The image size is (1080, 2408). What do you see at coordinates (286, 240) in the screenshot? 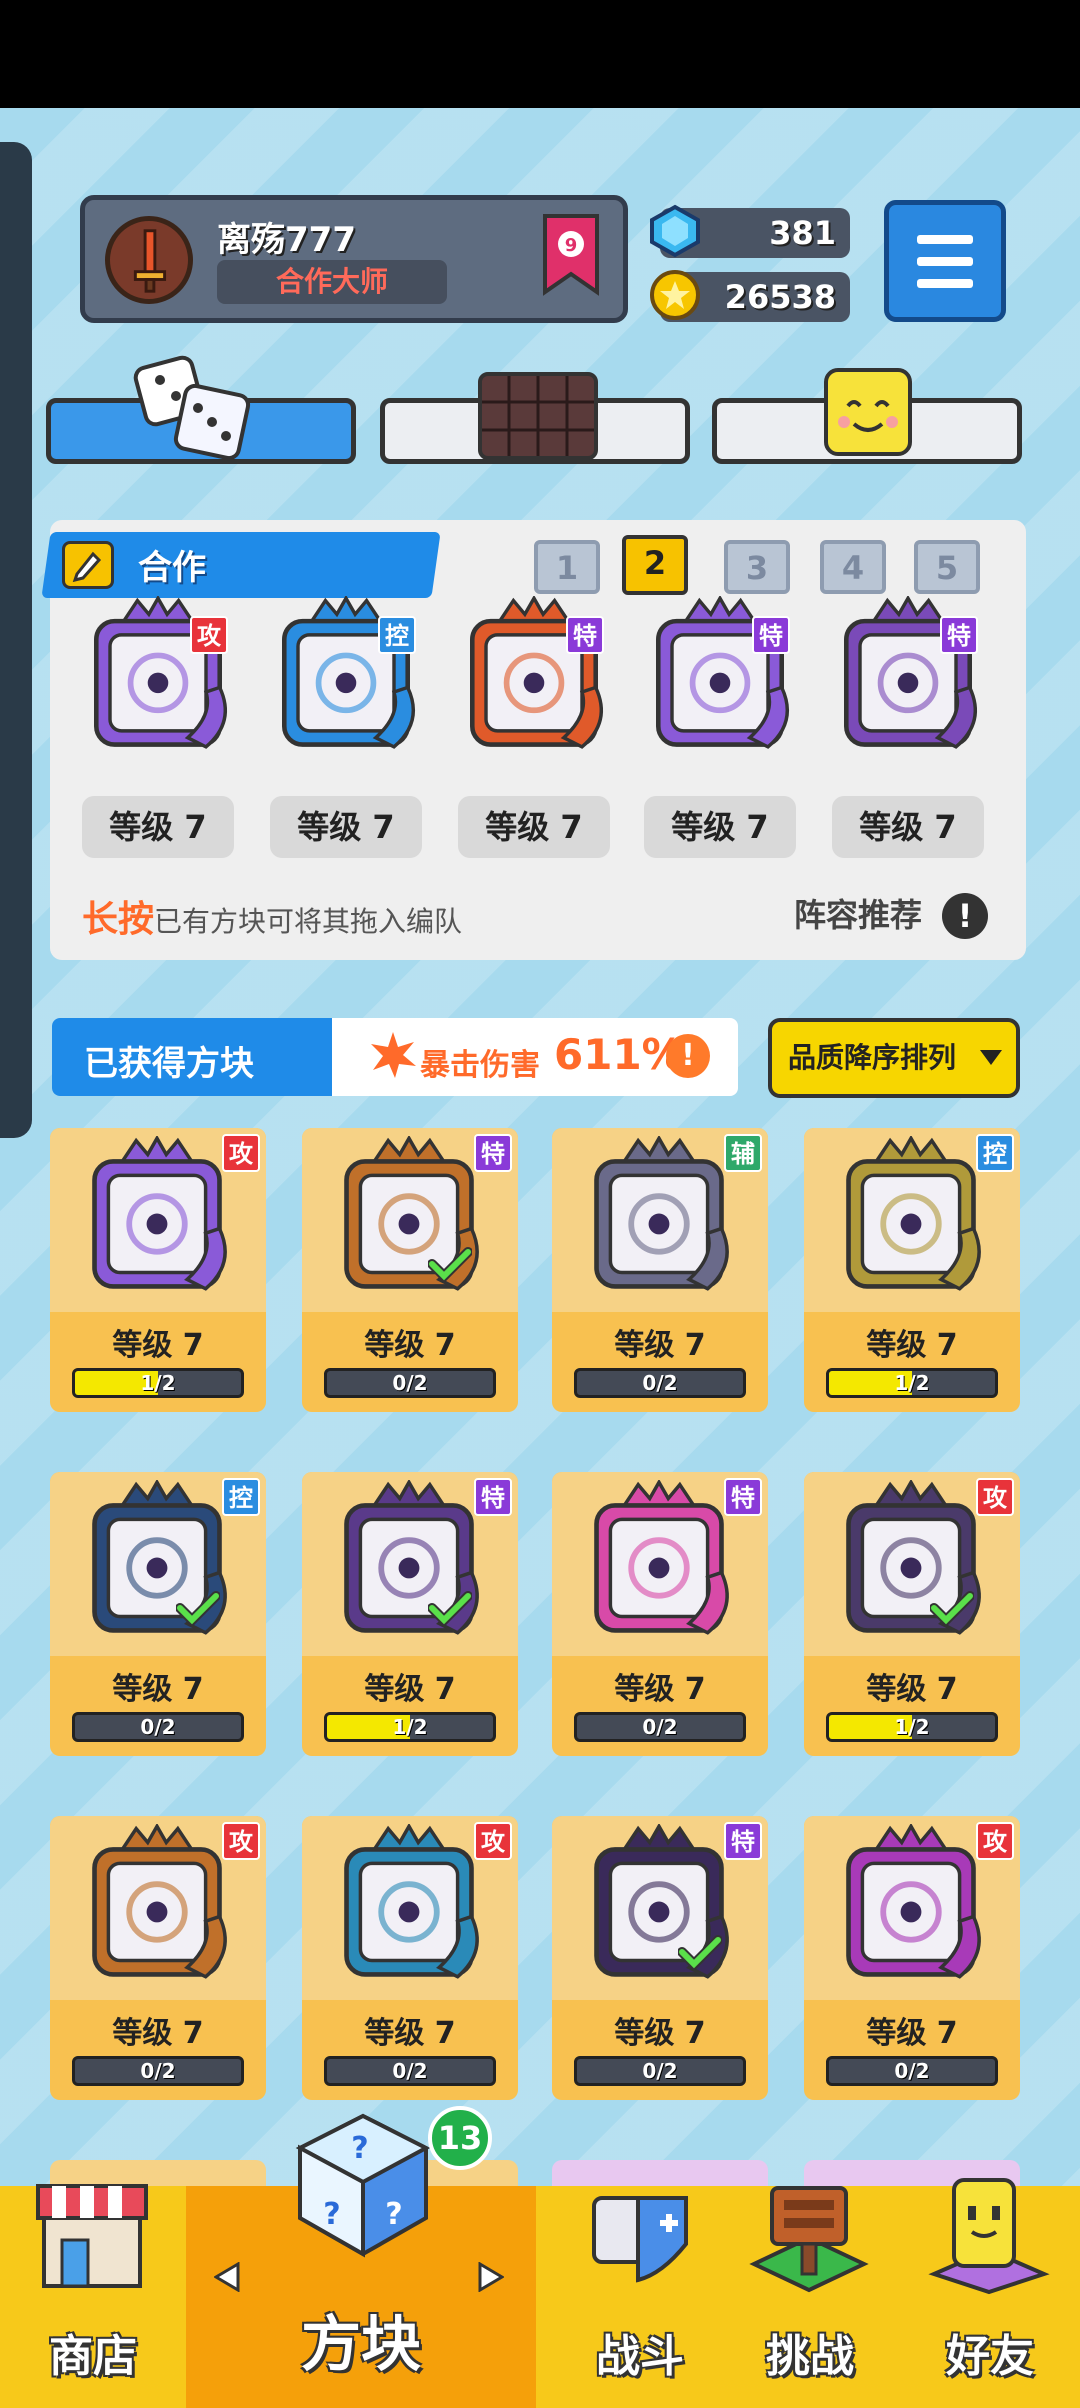
I see `player-name: 离殇777` at bounding box center [286, 240].